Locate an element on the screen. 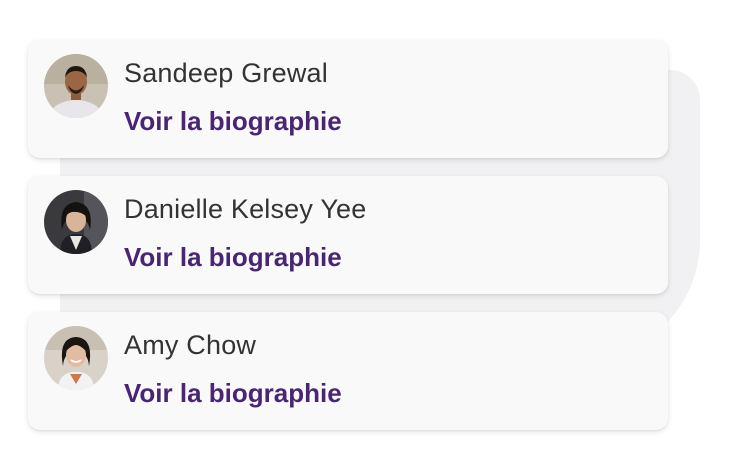  person-name: Sandeep Grewal is located at coordinates (226, 73).